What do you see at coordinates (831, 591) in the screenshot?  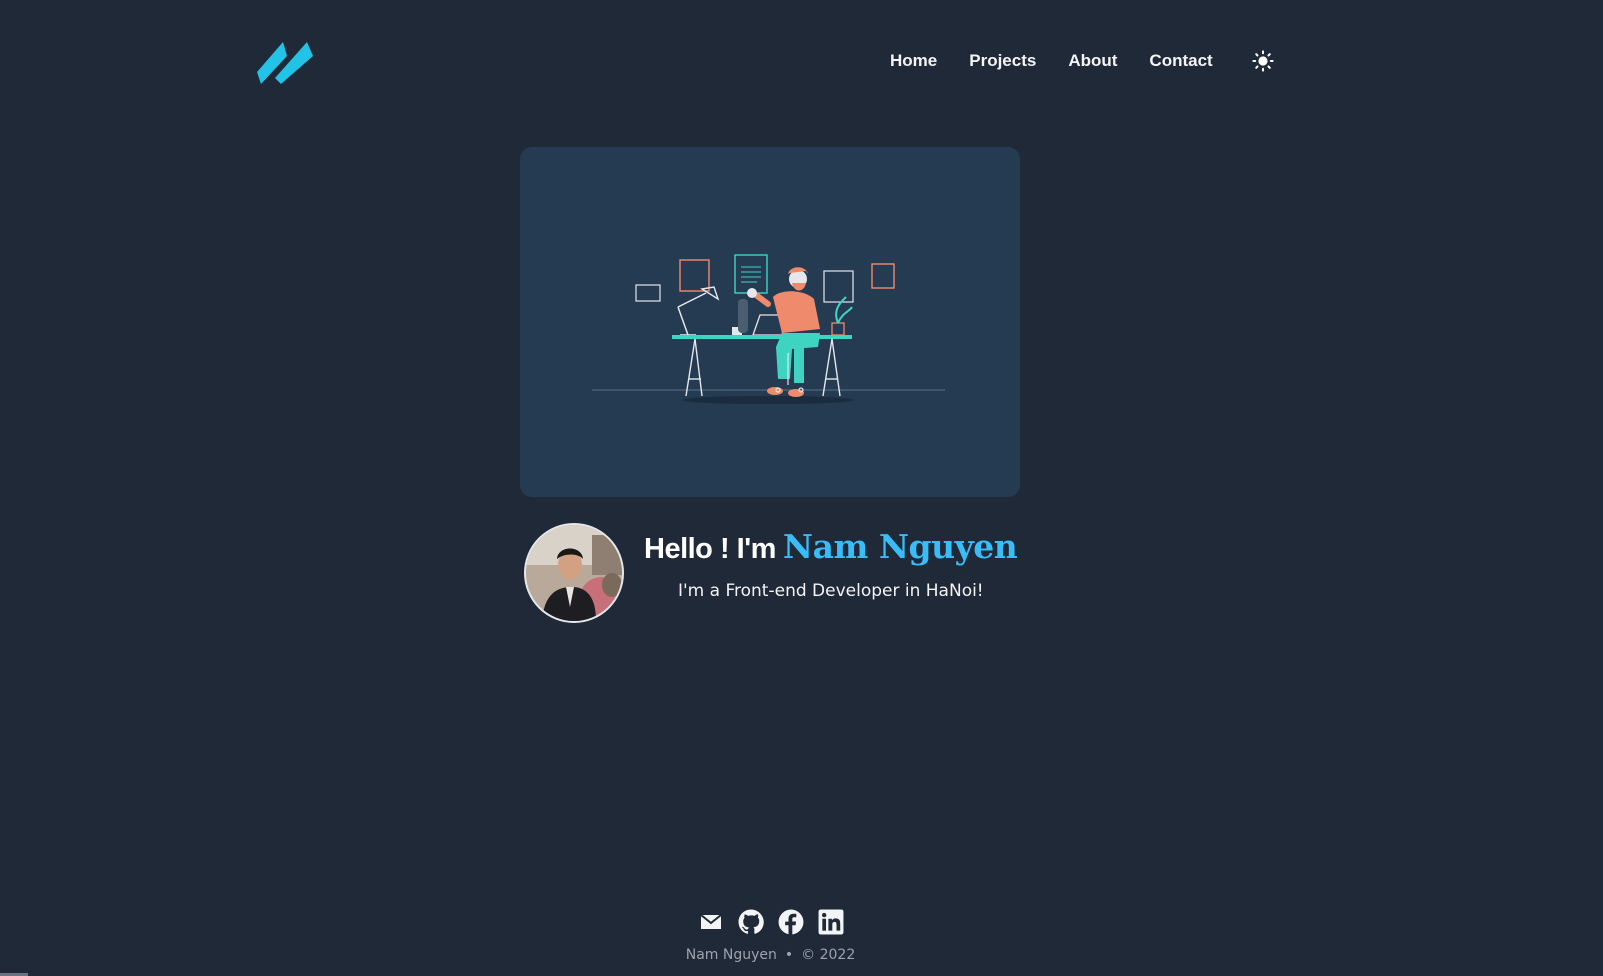 I see `tagline: I'm a Front-end Developer in HaNoi!` at bounding box center [831, 591].